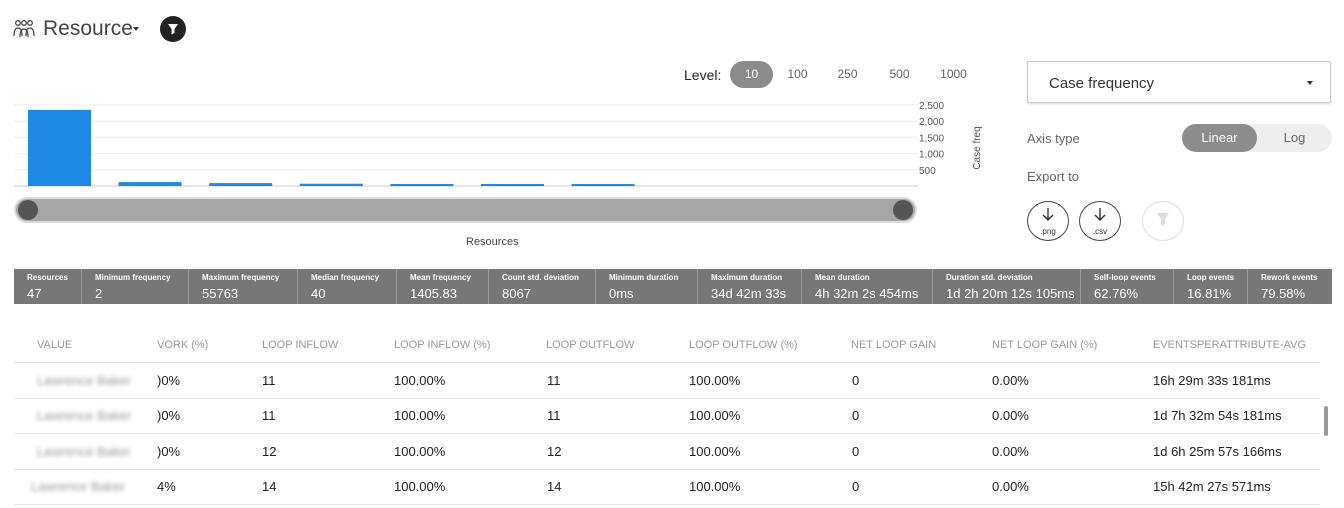 This screenshot has height=508, width=1344. What do you see at coordinates (931, 122) in the screenshot?
I see `y-tick-label: 2,000` at bounding box center [931, 122].